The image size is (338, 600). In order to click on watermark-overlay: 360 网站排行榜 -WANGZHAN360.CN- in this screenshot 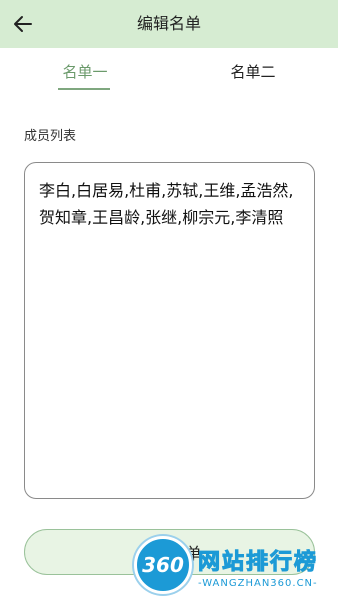, I will do `click(236, 568)`.